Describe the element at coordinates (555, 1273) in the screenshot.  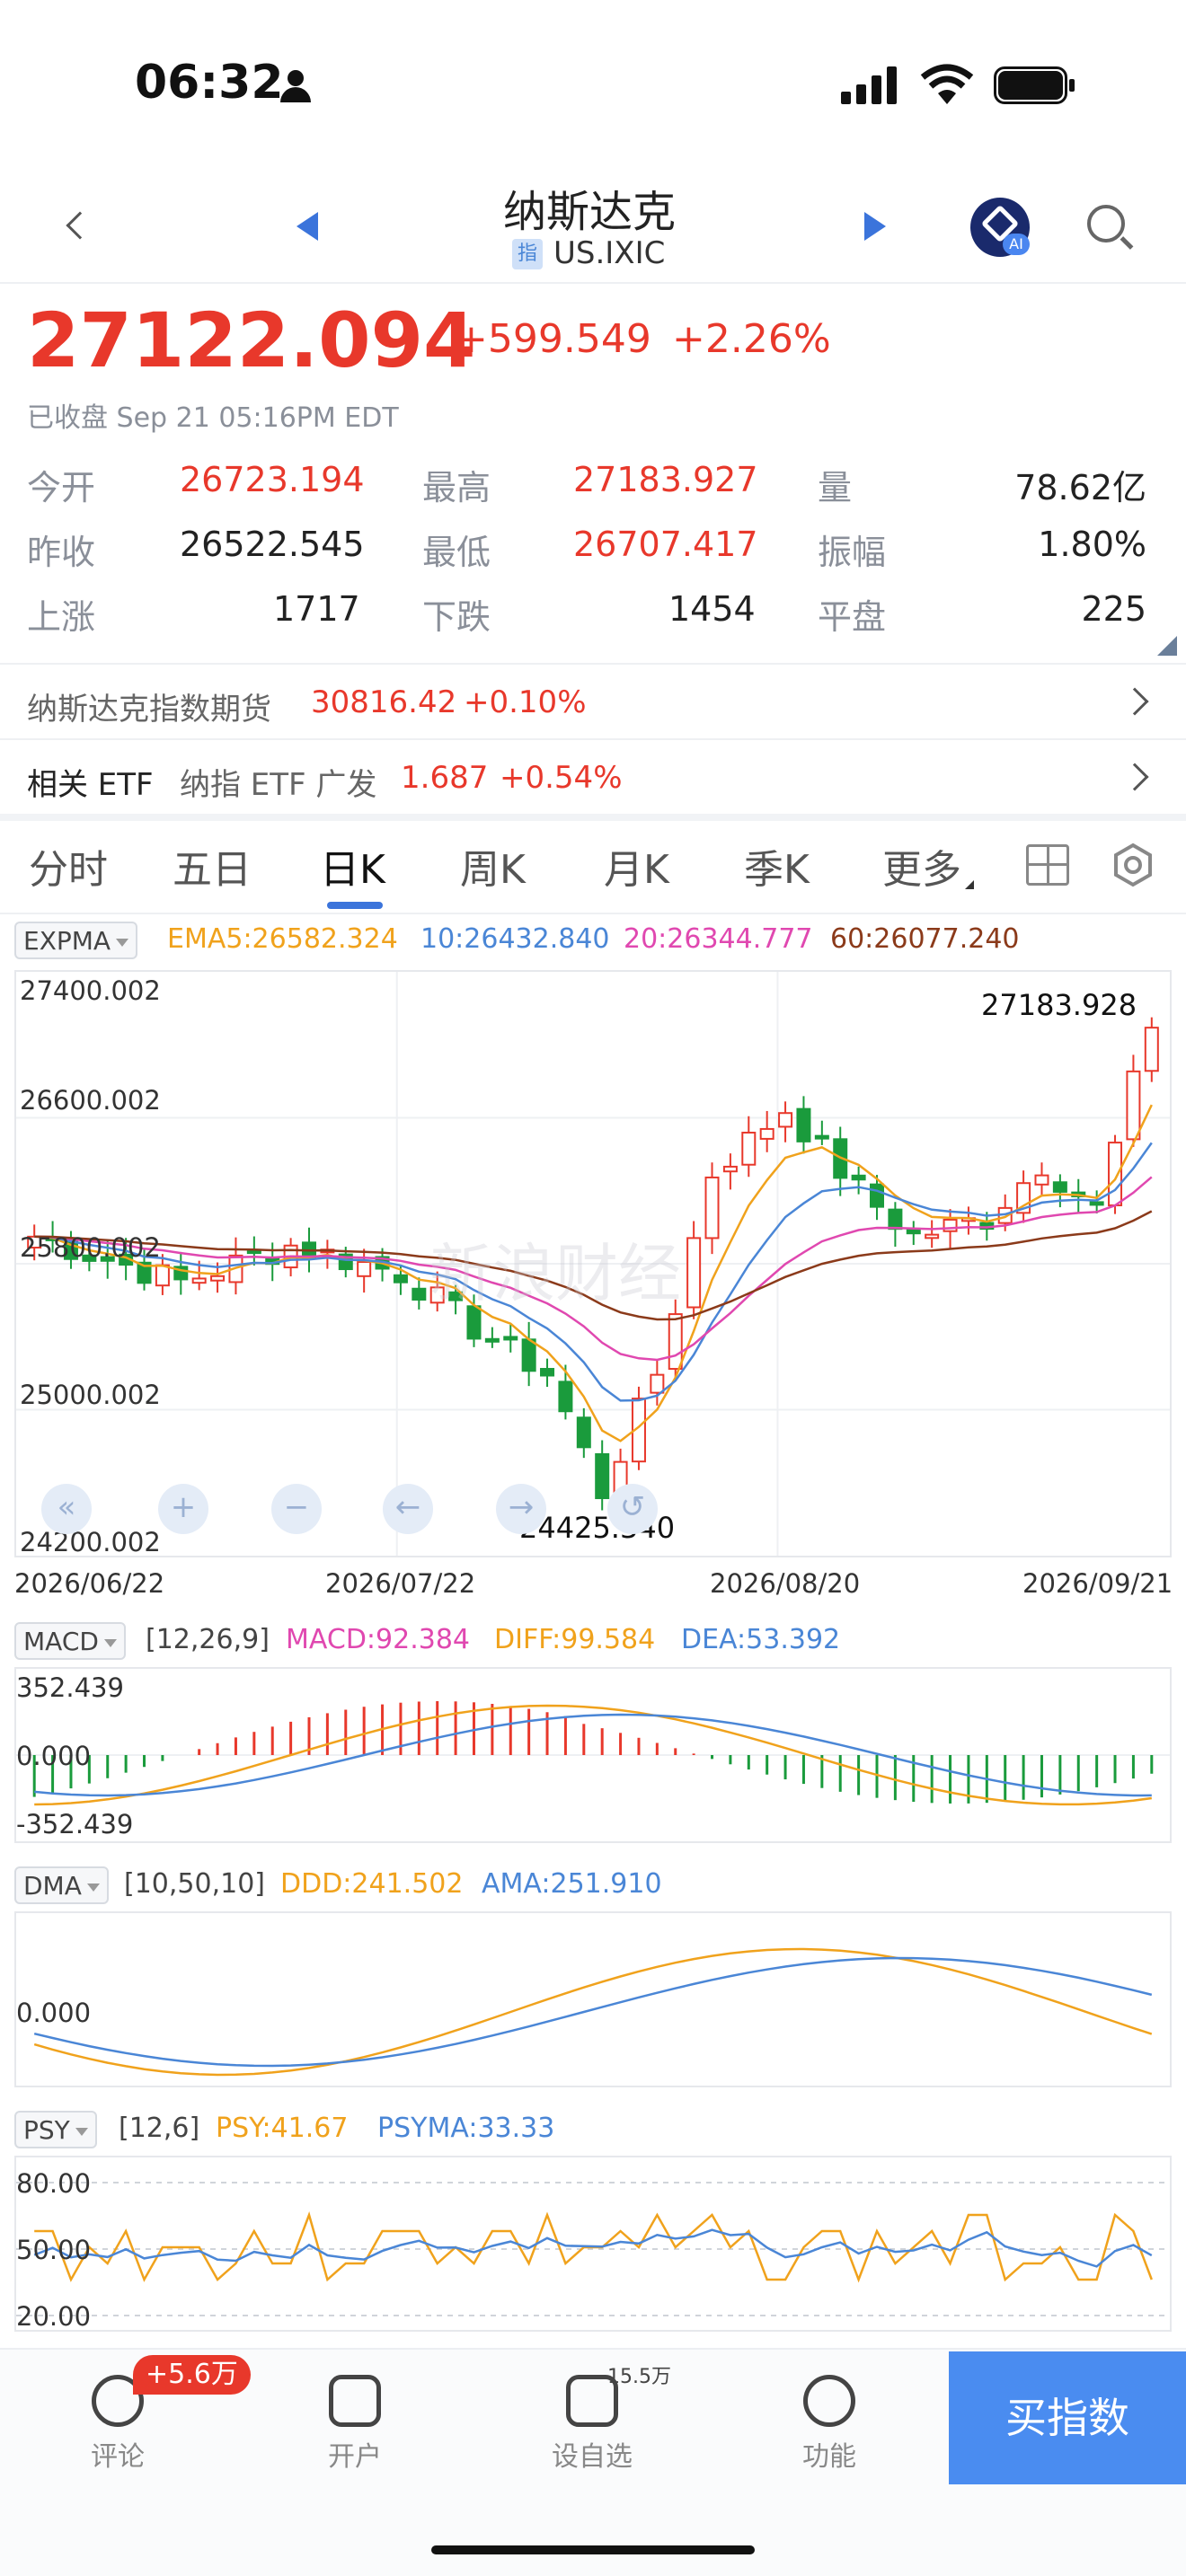
I see `watermark: 新浪财经` at that location.